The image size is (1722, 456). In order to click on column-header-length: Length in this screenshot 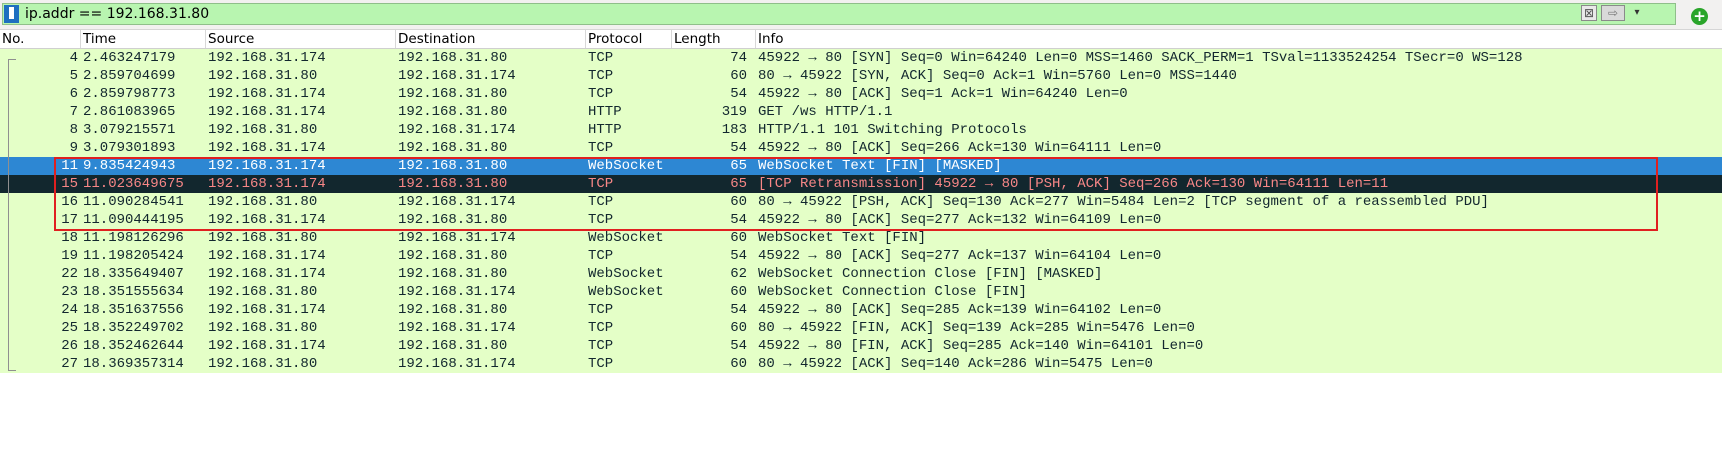, I will do `click(714, 39)`.